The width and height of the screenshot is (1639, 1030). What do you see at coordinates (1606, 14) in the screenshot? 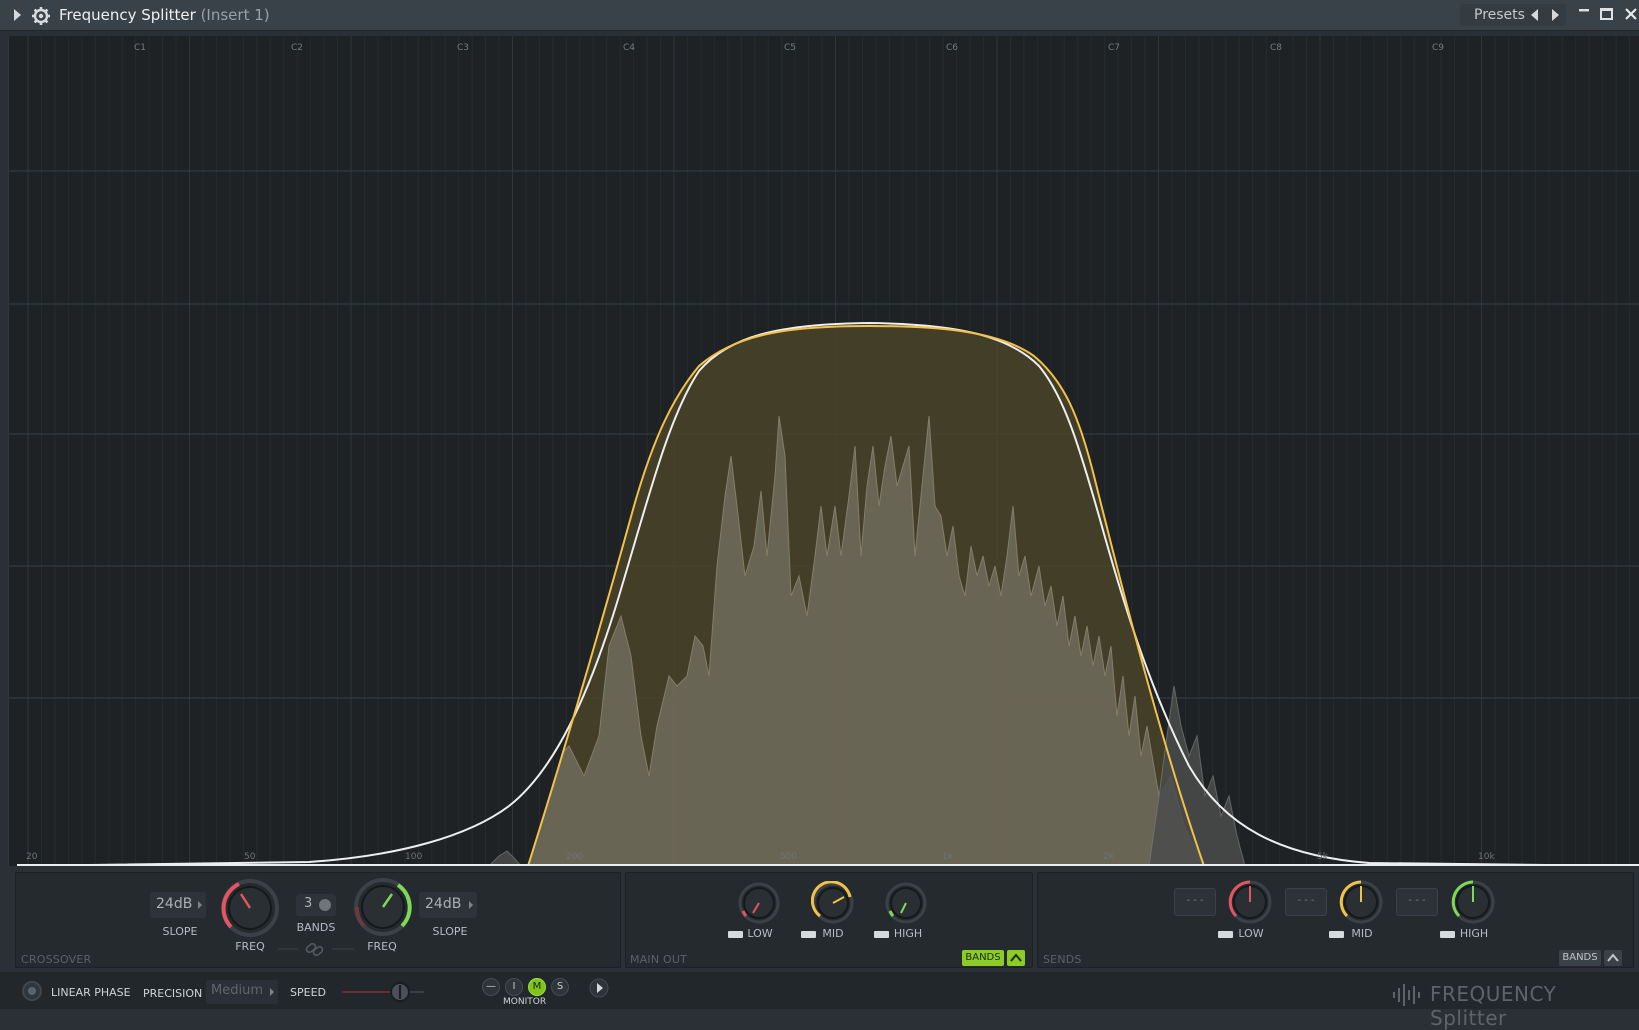
I see `maximize-icon` at bounding box center [1606, 14].